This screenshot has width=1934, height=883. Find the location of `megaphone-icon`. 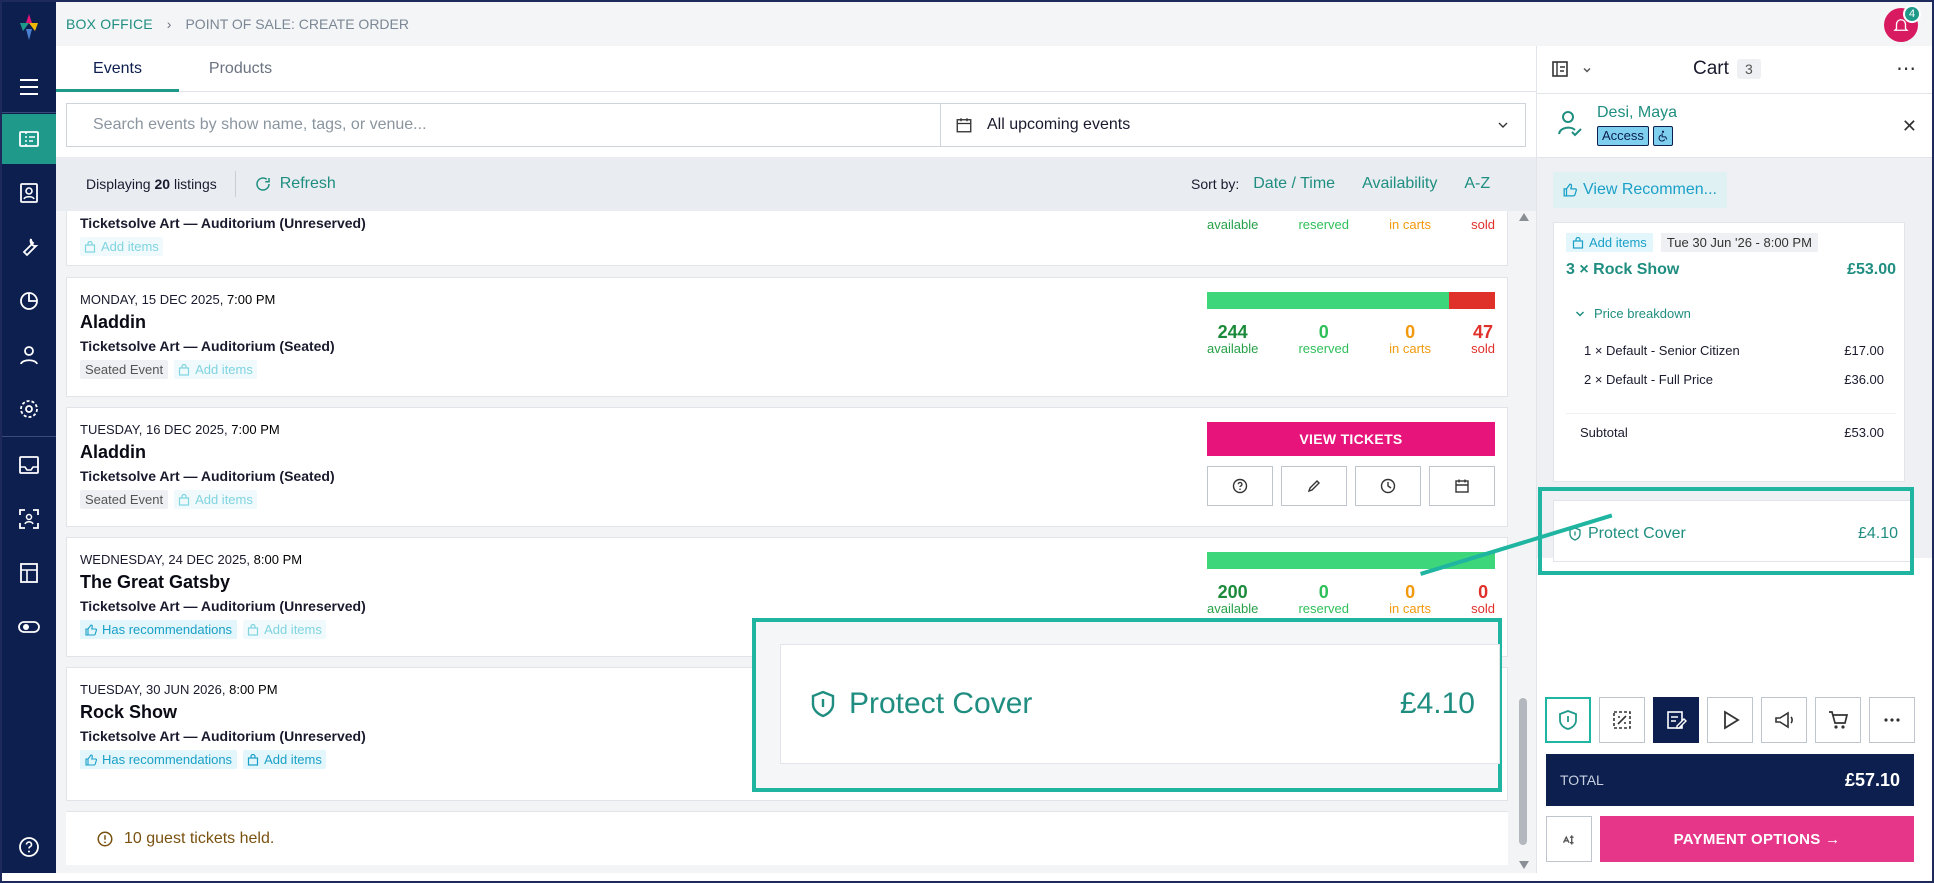

megaphone-icon is located at coordinates (1784, 720).